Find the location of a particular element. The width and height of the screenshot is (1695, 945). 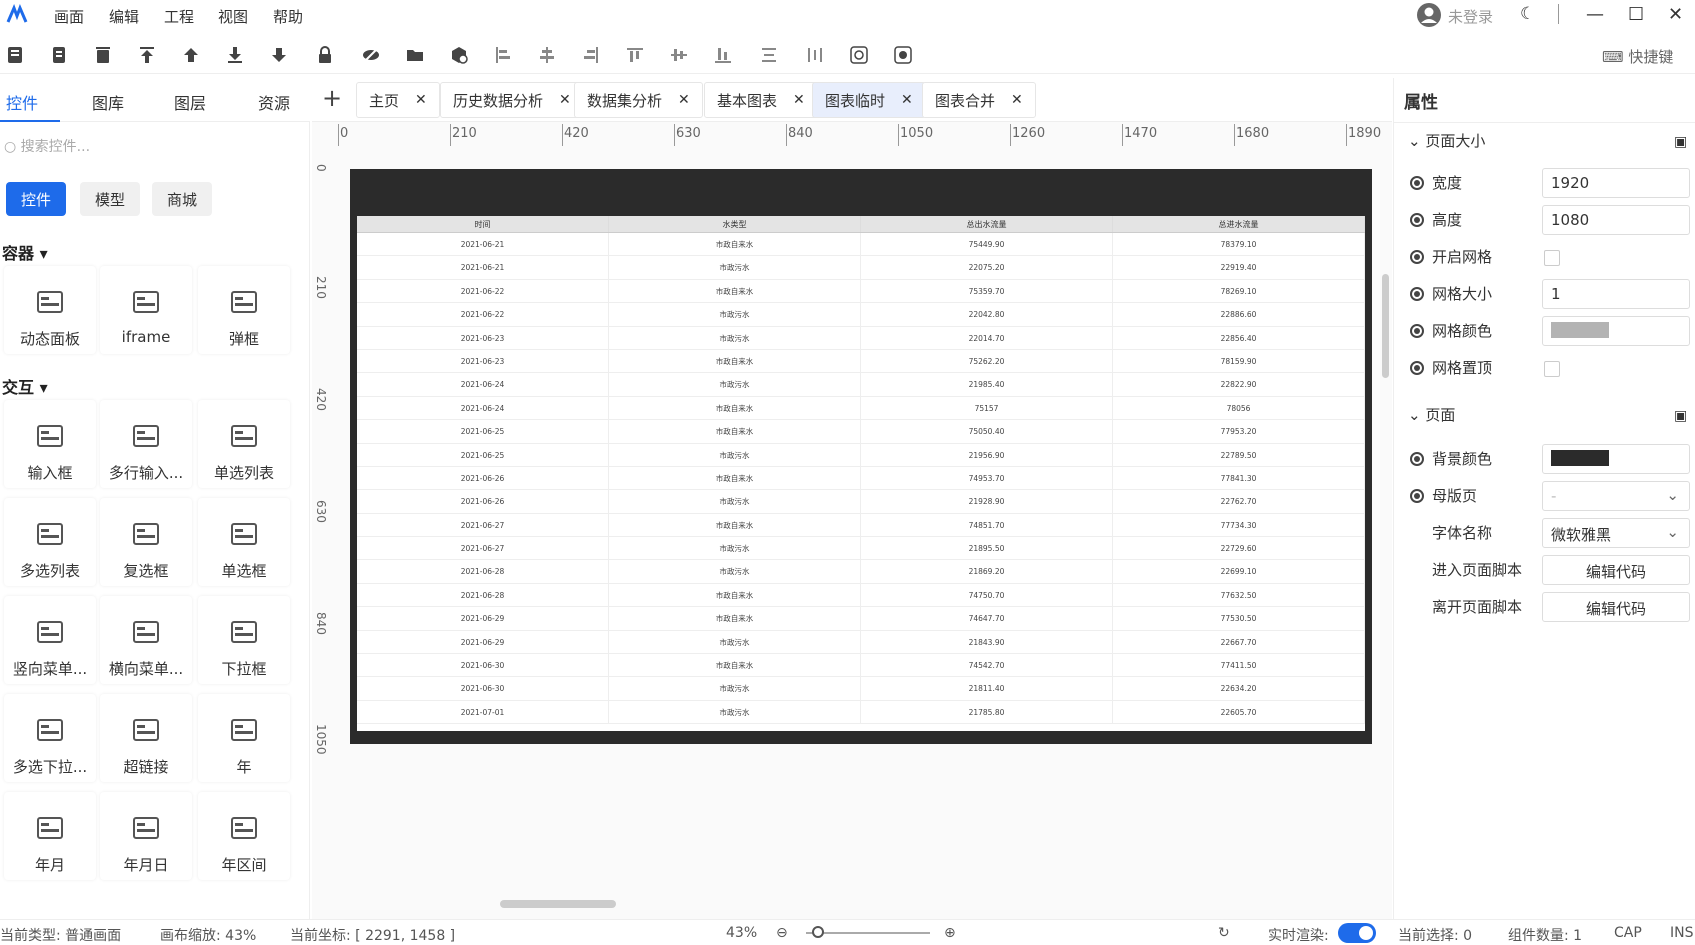

zoom-slider is located at coordinates (868, 933).